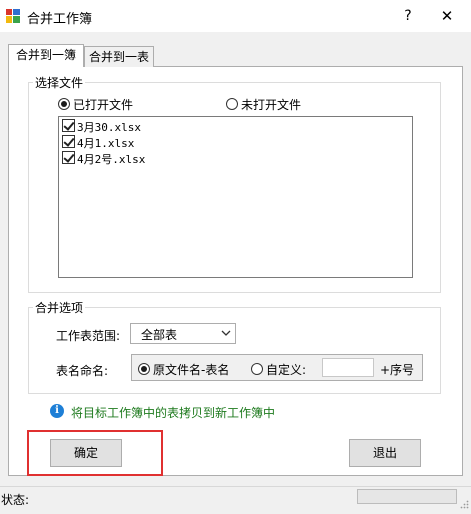 This screenshot has width=471, height=514. What do you see at coordinates (13, 16) in the screenshot?
I see `app-icon` at bounding box center [13, 16].